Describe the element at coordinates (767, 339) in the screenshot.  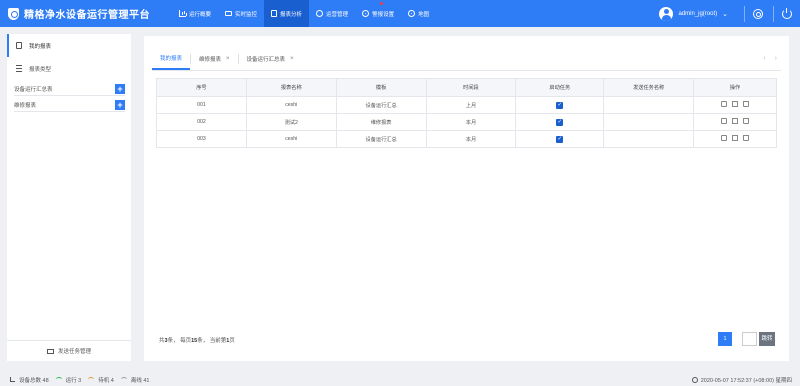
I see `page-jump-button: 跳转` at that location.